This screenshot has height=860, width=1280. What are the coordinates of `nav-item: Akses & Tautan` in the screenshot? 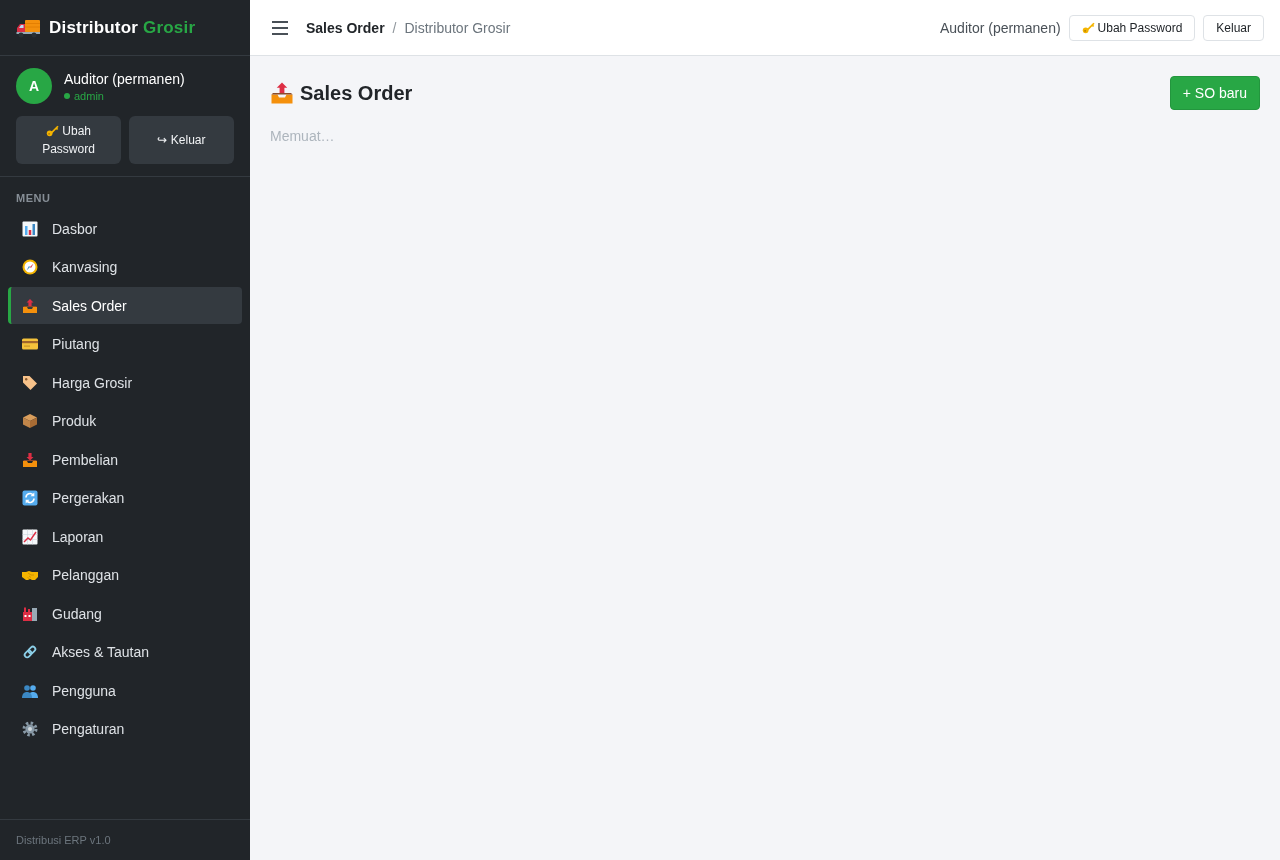 It's located at (125, 652).